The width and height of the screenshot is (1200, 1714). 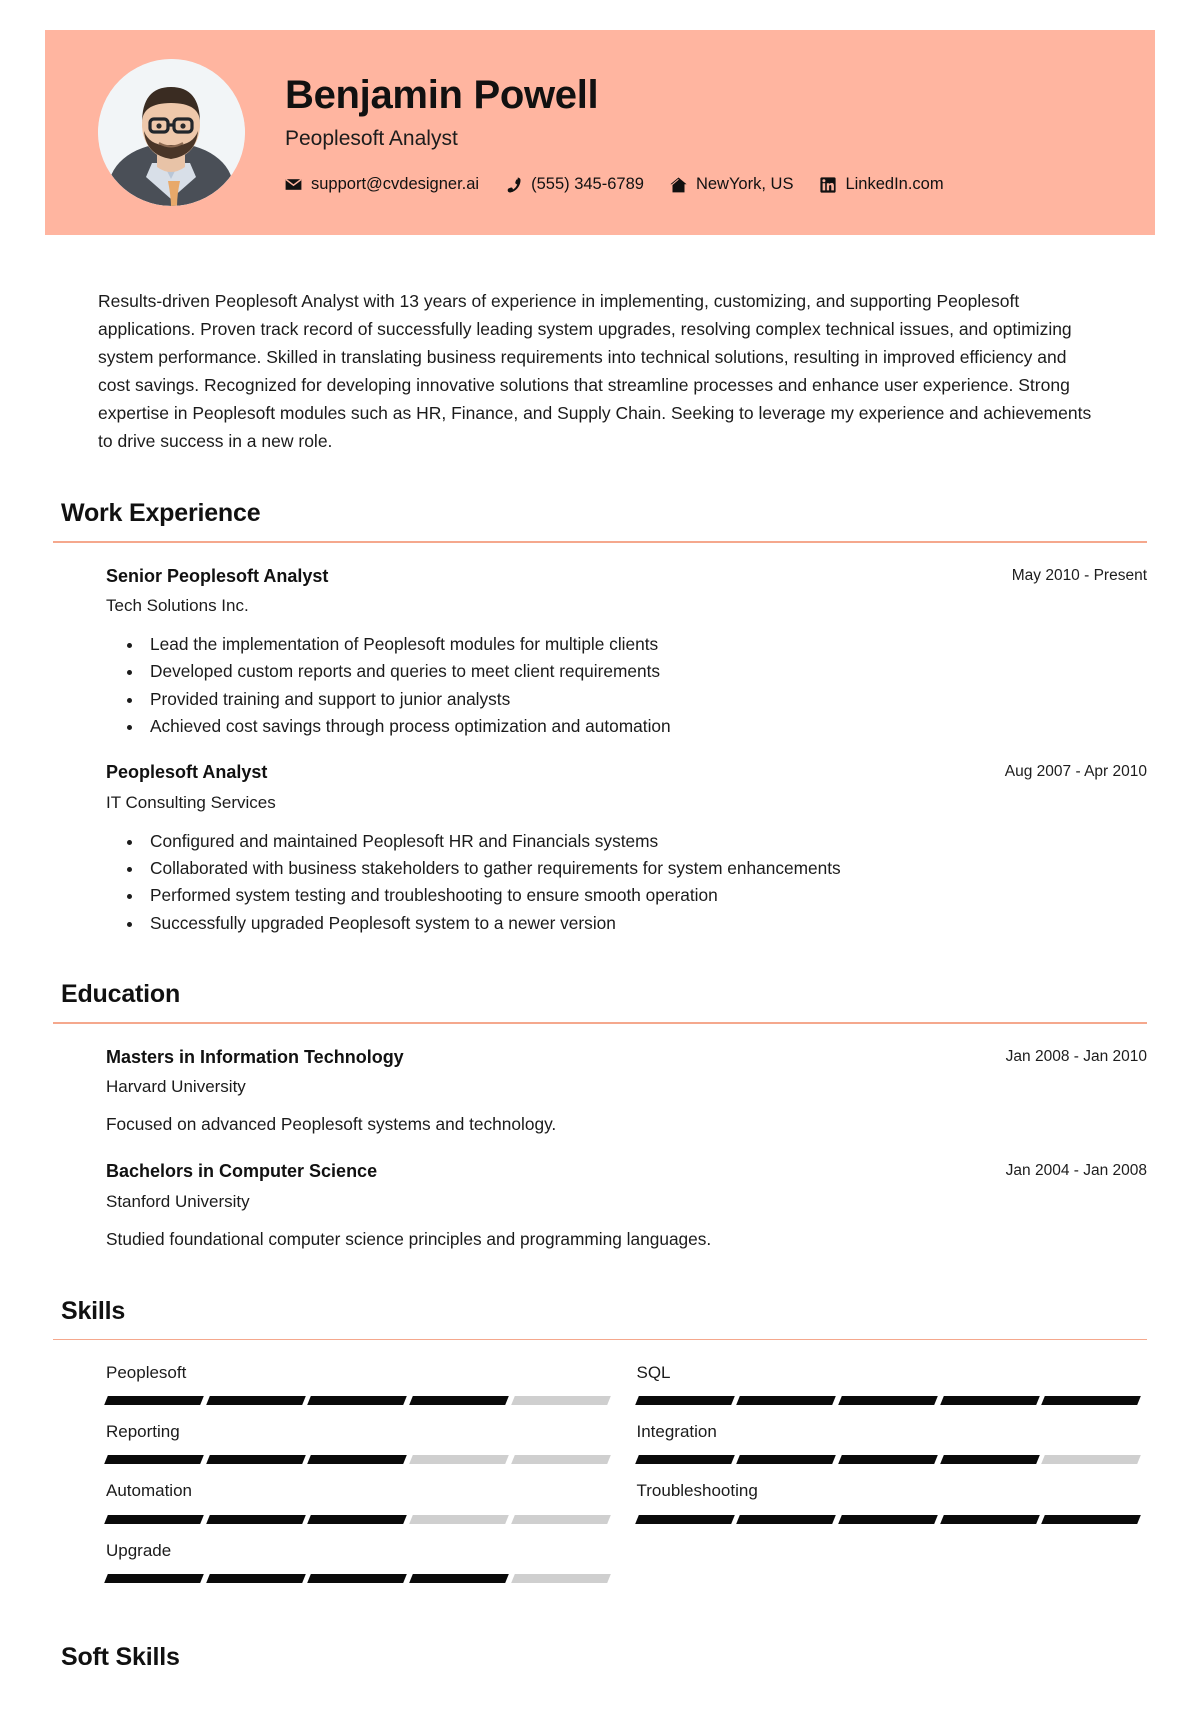 I want to click on avatar, so click(x=171, y=132).